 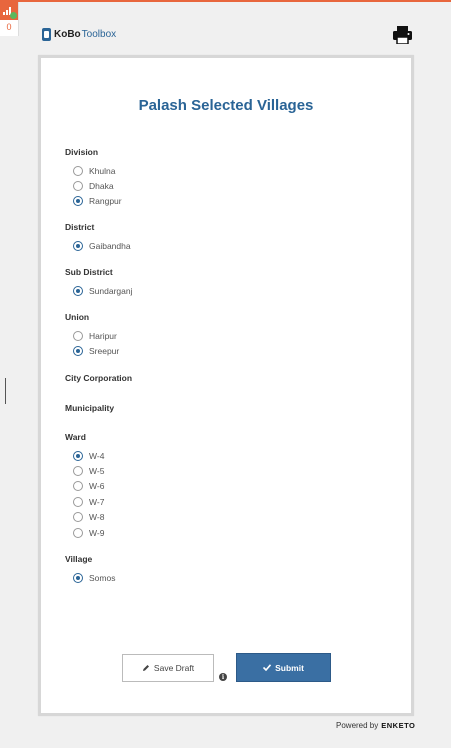 What do you see at coordinates (88, 517) in the screenshot?
I see `radio-option-w8: W-8` at bounding box center [88, 517].